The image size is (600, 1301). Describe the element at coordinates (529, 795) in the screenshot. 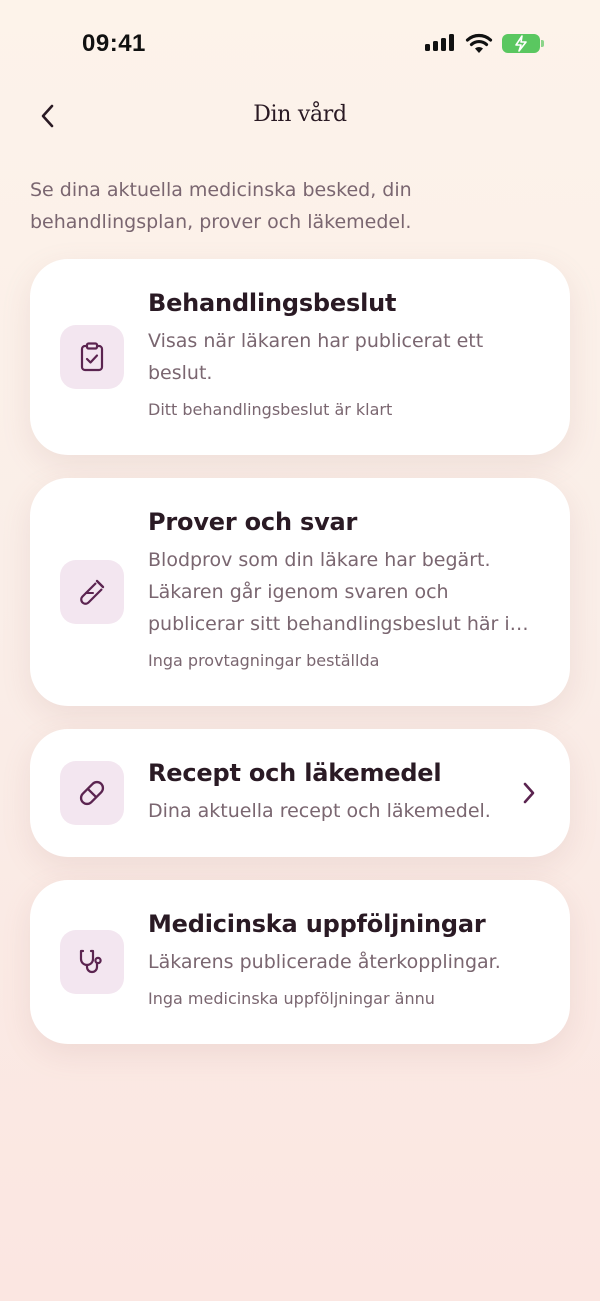

I see `chevron-right-icon` at that location.